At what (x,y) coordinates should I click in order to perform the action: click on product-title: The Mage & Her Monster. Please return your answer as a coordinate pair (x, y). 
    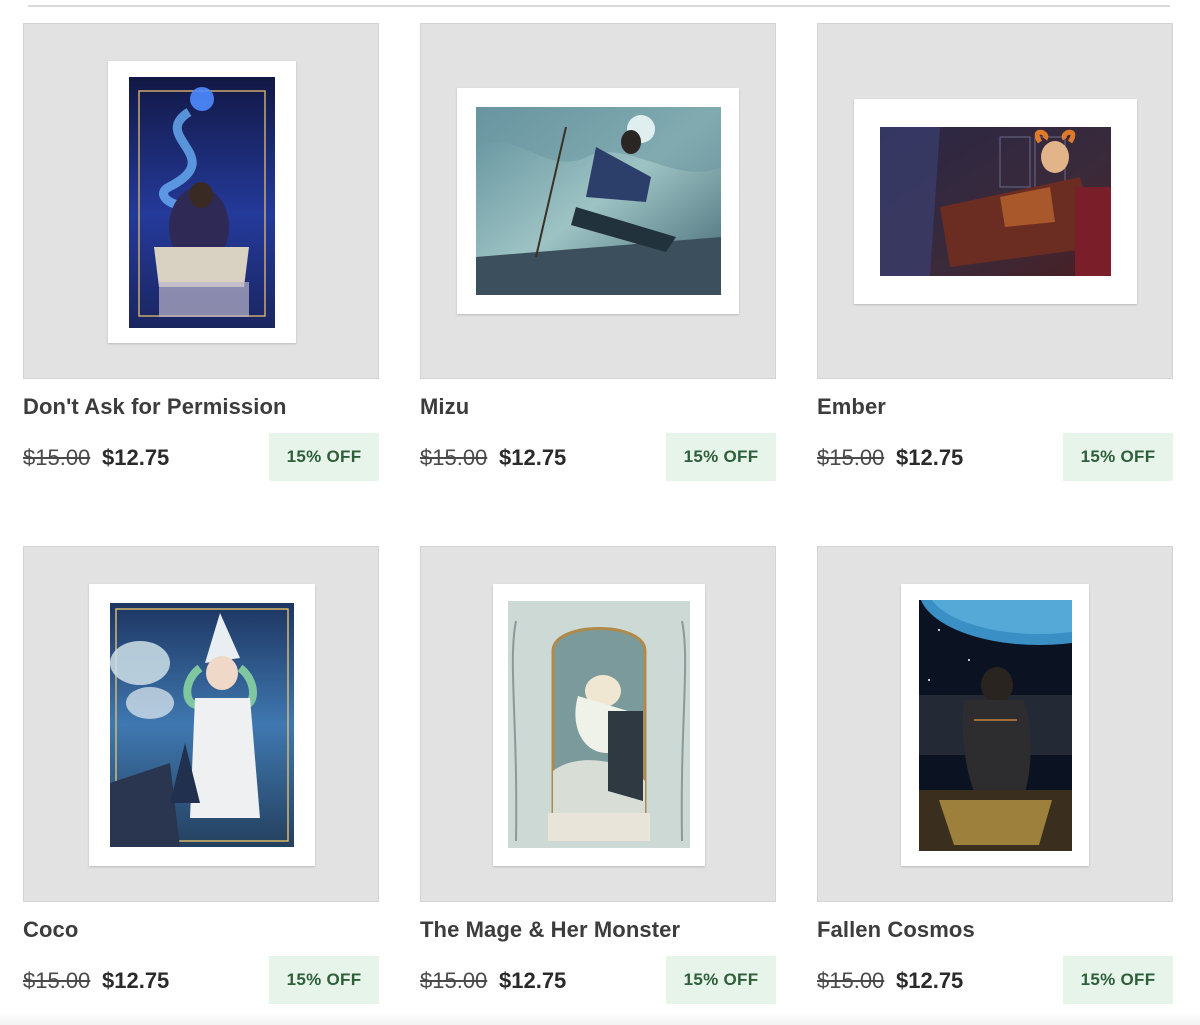
    Looking at the image, I should click on (550, 930).